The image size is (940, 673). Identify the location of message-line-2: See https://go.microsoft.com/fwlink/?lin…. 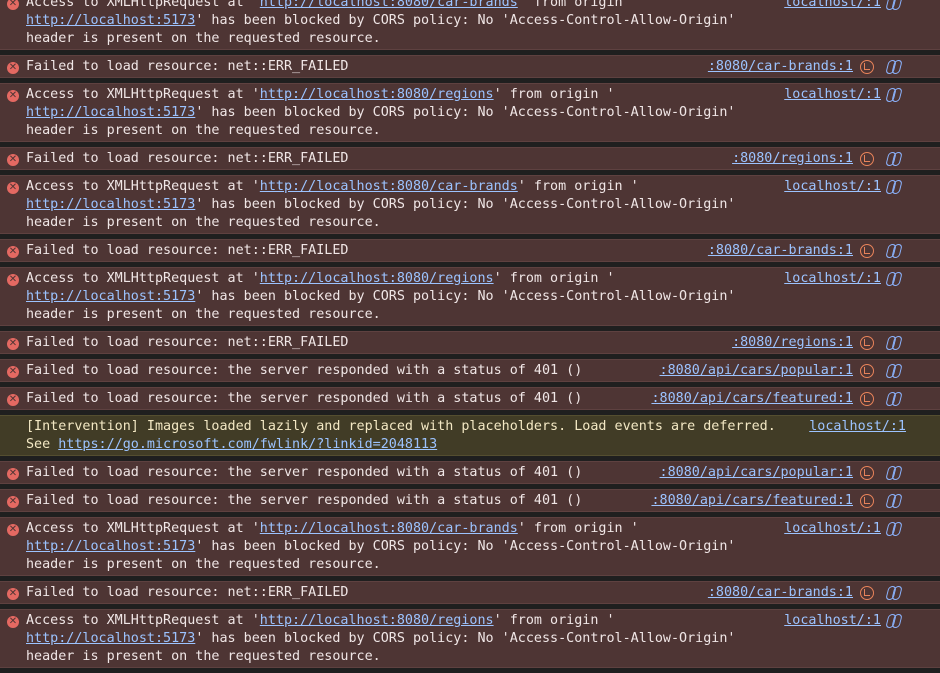
(232, 444).